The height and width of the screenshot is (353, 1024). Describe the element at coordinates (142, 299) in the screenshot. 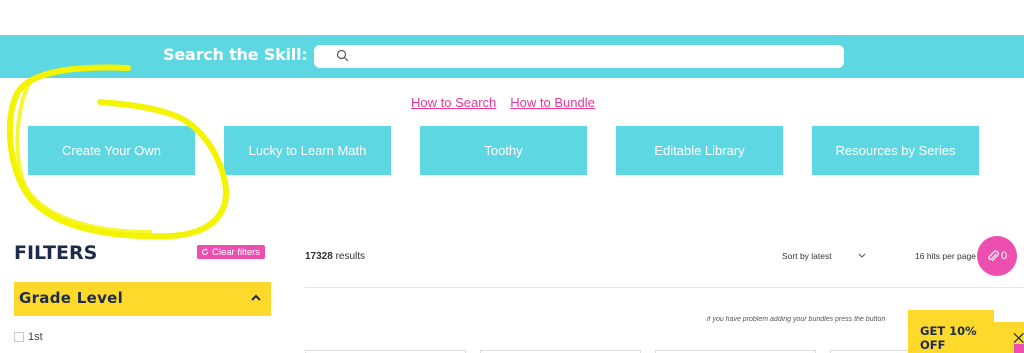

I see `grade-level-accordion: Grade Level` at that location.